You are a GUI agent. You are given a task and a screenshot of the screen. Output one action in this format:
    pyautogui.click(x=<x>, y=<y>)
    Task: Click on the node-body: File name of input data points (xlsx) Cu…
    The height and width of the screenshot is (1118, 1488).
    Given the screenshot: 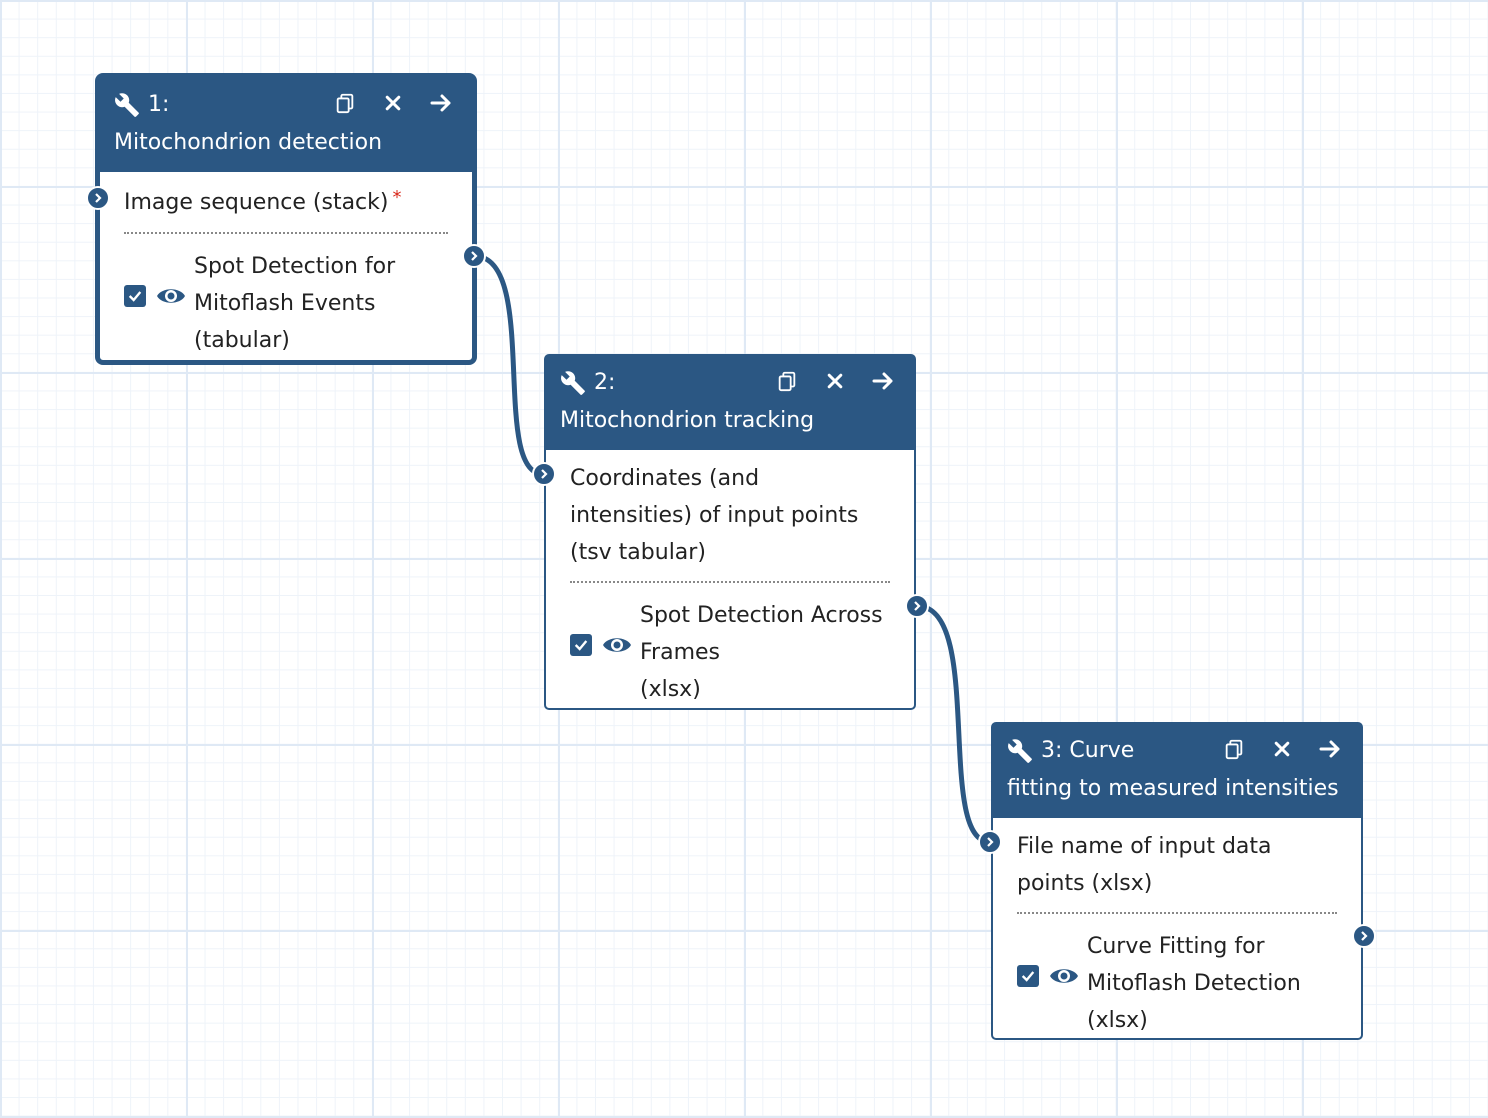 What is the action you would take?
    pyautogui.click(x=1177, y=935)
    